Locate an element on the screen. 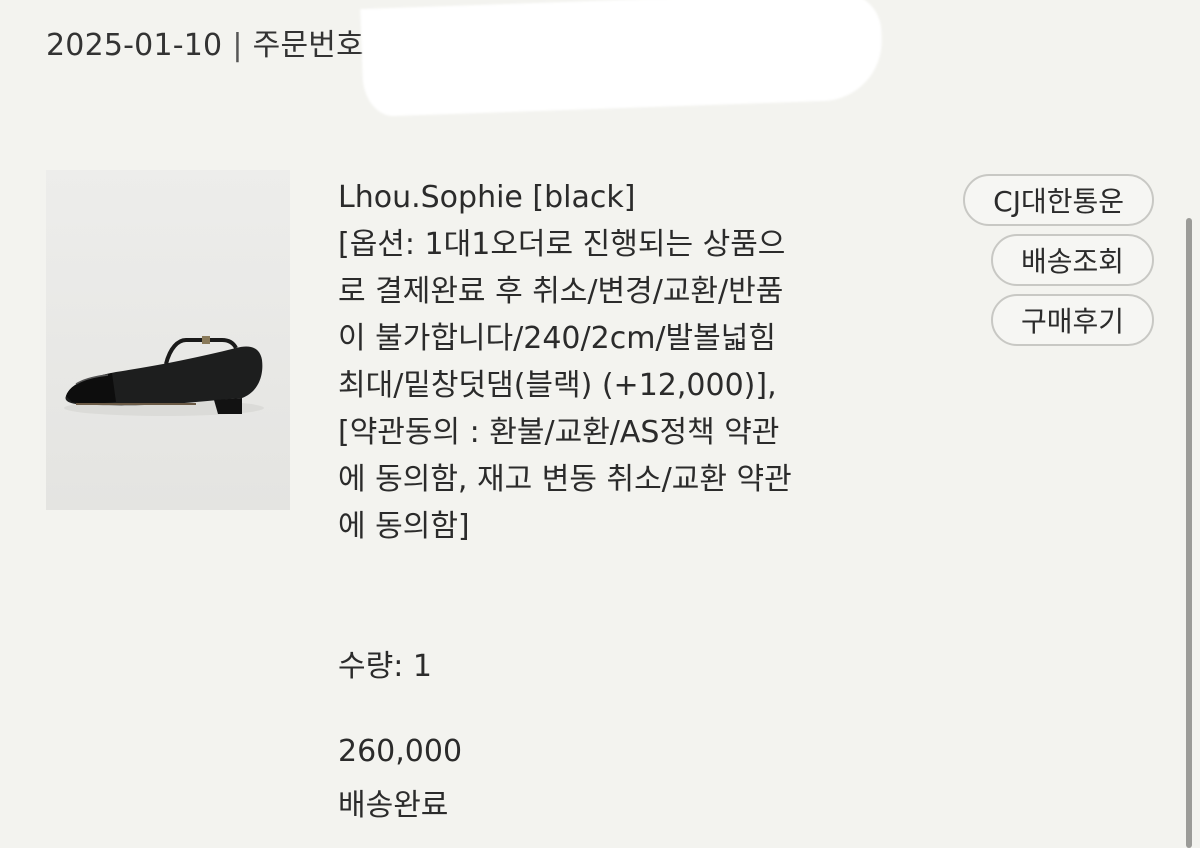  option-line: 에 동의함, 재고 변동 취소/교환 약관 is located at coordinates (565, 479).